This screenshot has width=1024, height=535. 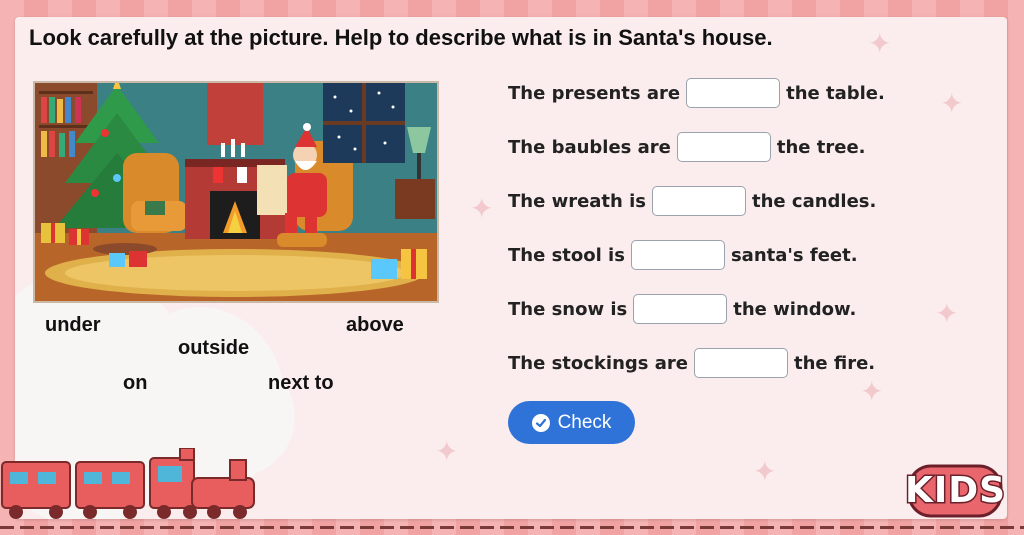 I want to click on sentence-start: The wreath is, so click(x=577, y=201).